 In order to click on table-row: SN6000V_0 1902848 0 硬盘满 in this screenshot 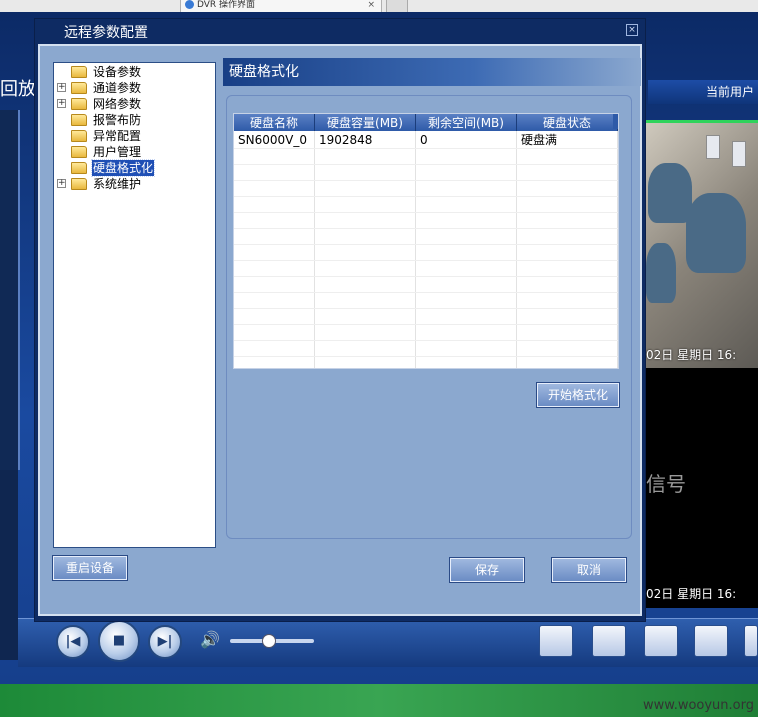, I will do `click(426, 140)`.